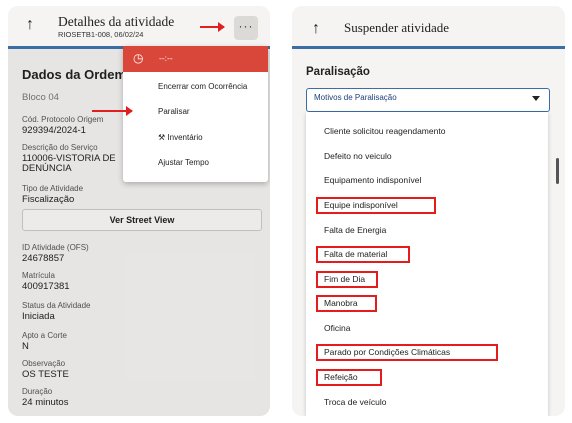 The image size is (572, 423). What do you see at coordinates (428, 100) in the screenshot?
I see `reason-select: Motivos de Paralisação` at bounding box center [428, 100].